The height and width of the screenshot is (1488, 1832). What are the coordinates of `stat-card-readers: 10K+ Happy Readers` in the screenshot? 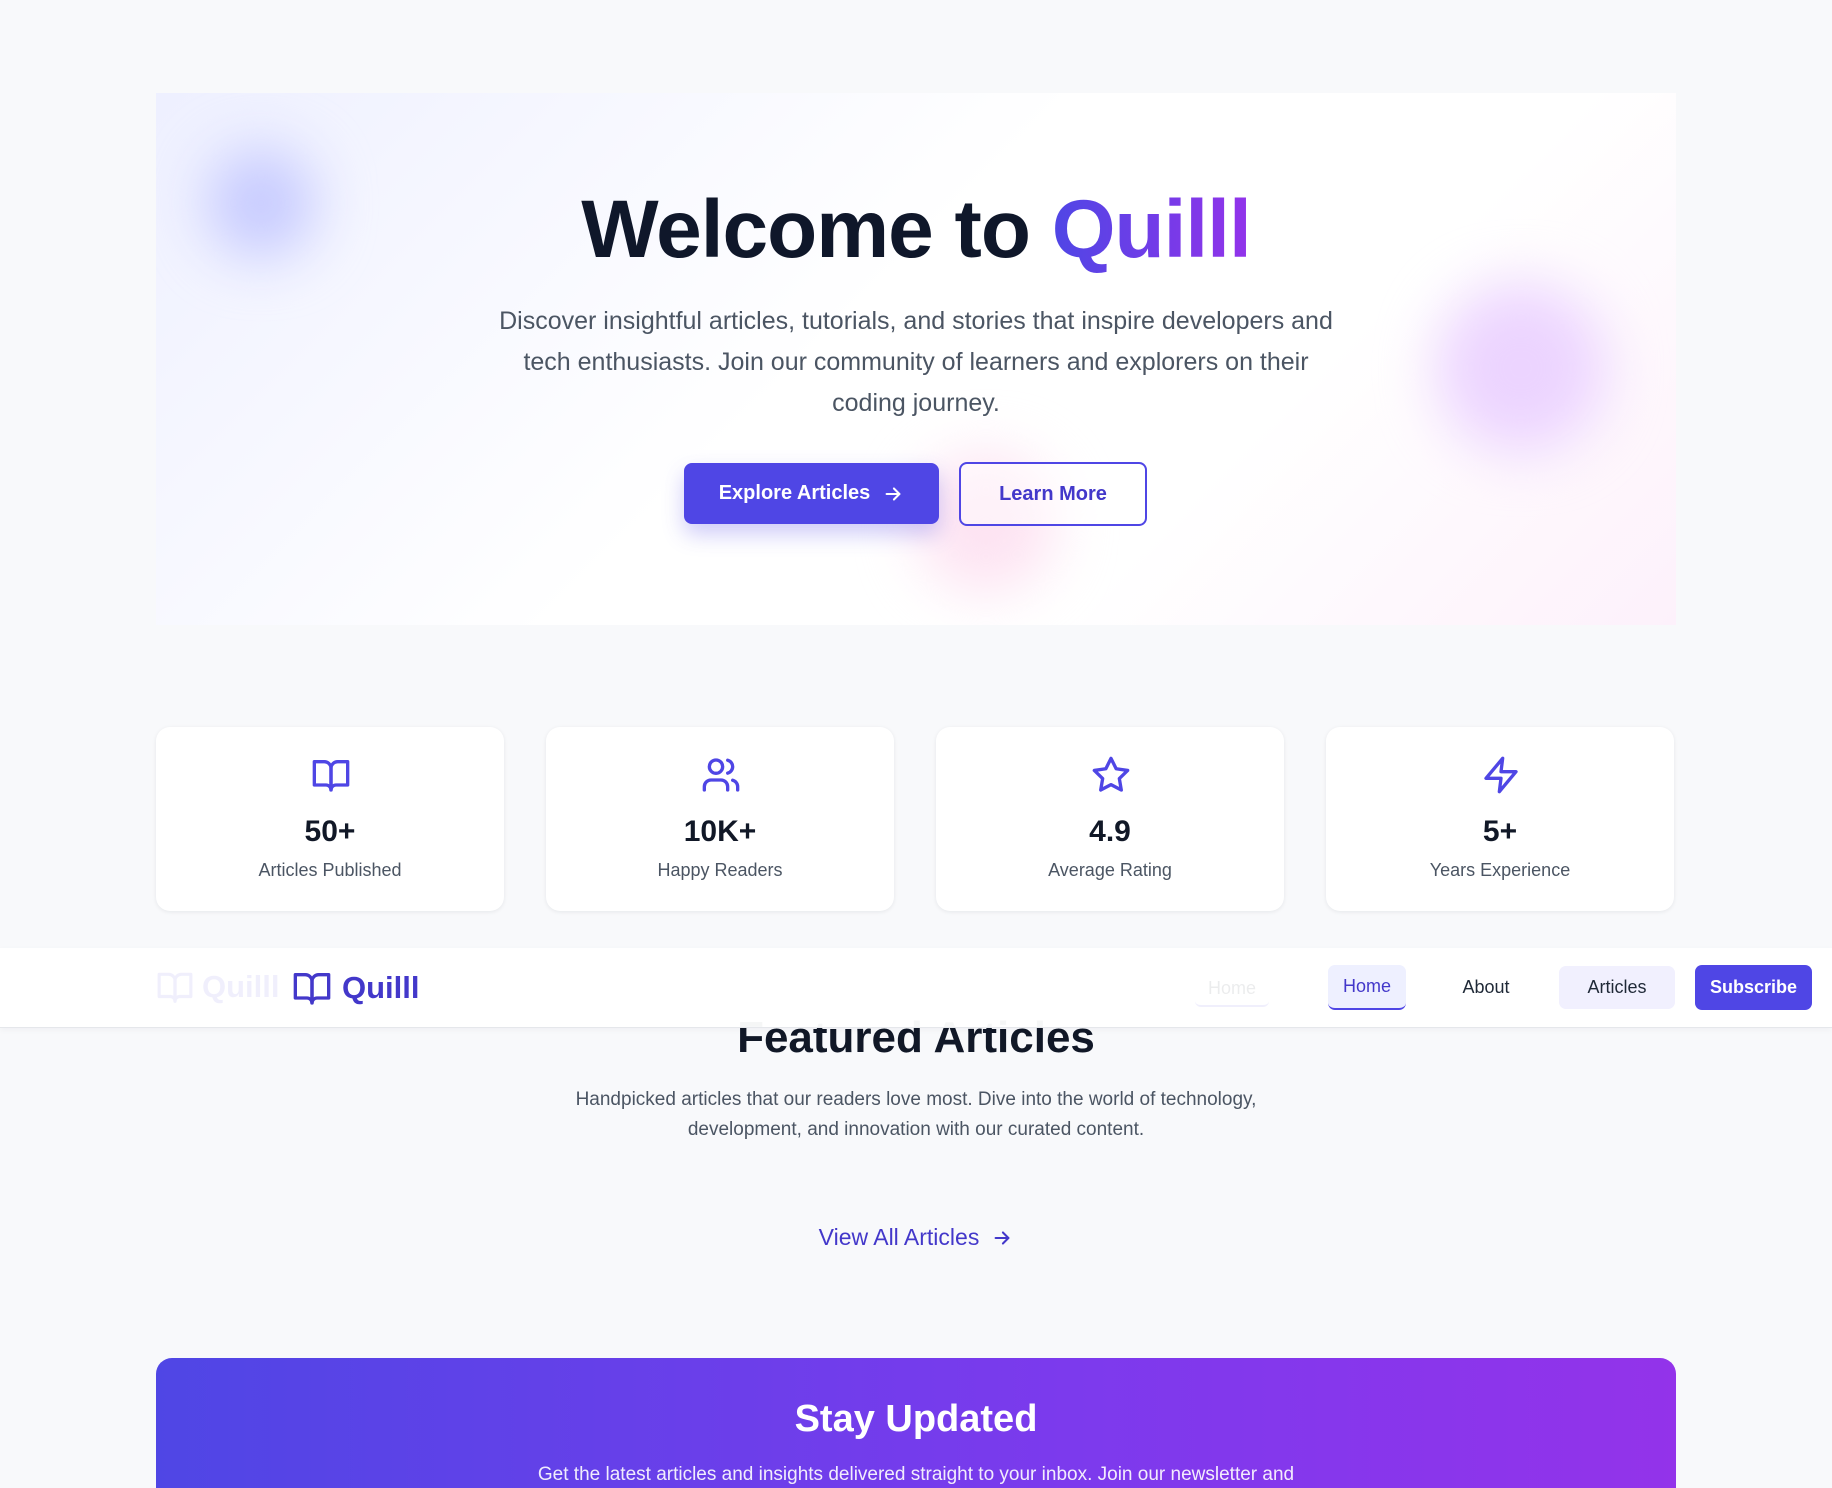 It's located at (720, 819).